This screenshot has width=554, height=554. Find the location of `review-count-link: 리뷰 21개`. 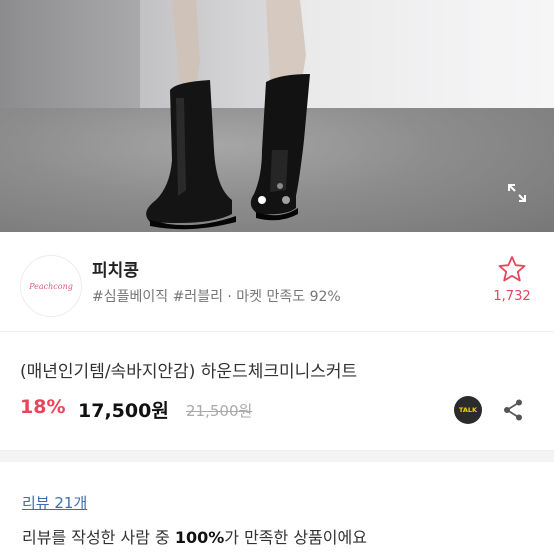

review-count-link: 리뷰 21개 is located at coordinates (54, 502).